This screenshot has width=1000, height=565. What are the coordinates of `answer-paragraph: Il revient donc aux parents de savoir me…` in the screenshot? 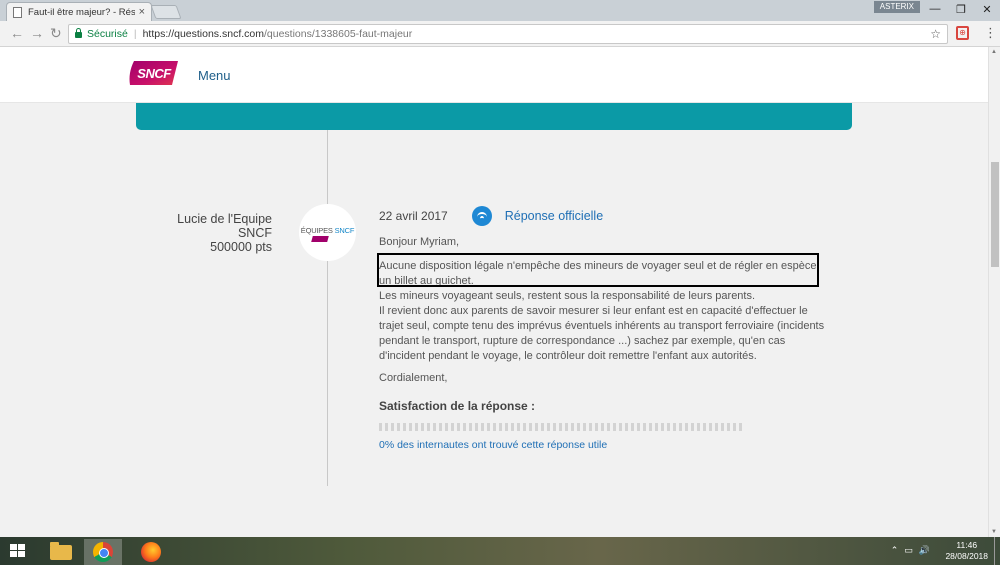 It's located at (602, 333).